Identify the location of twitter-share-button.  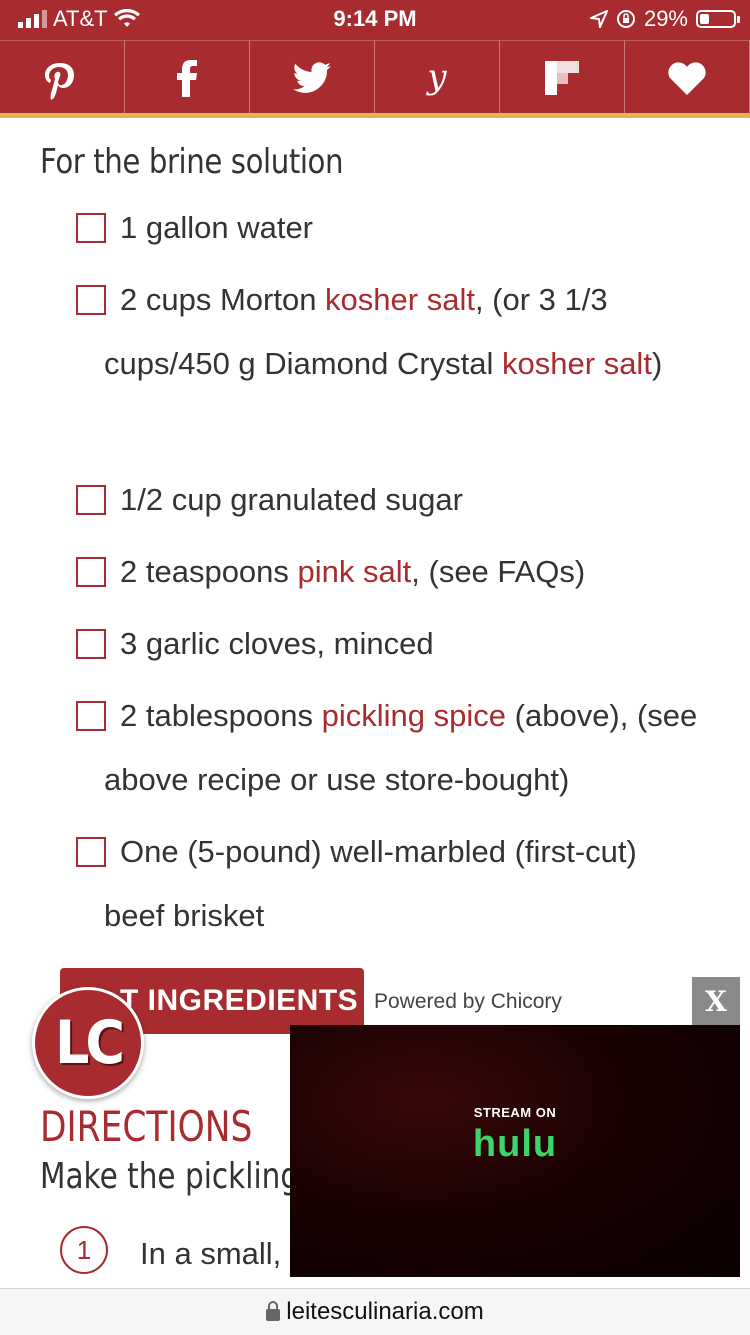
(312, 77).